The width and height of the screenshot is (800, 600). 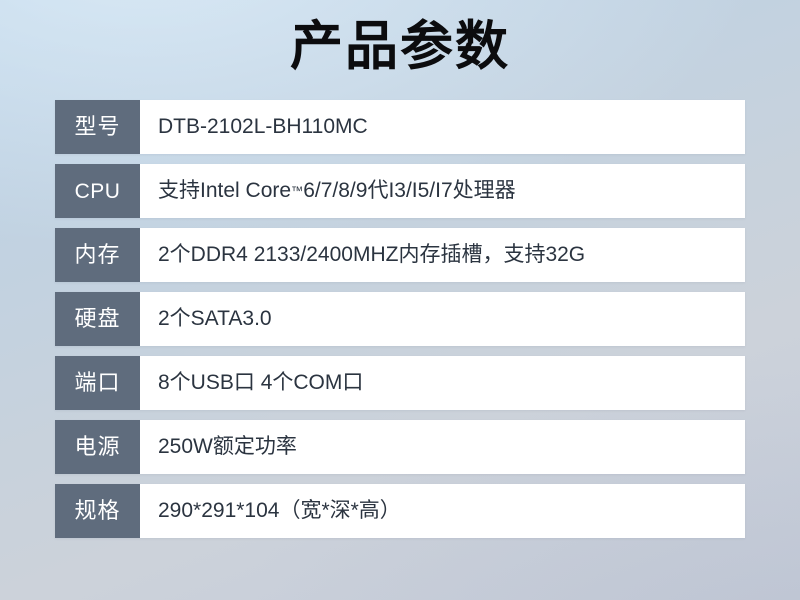 I want to click on spec-value-power: 250W额定功率, so click(x=227, y=446).